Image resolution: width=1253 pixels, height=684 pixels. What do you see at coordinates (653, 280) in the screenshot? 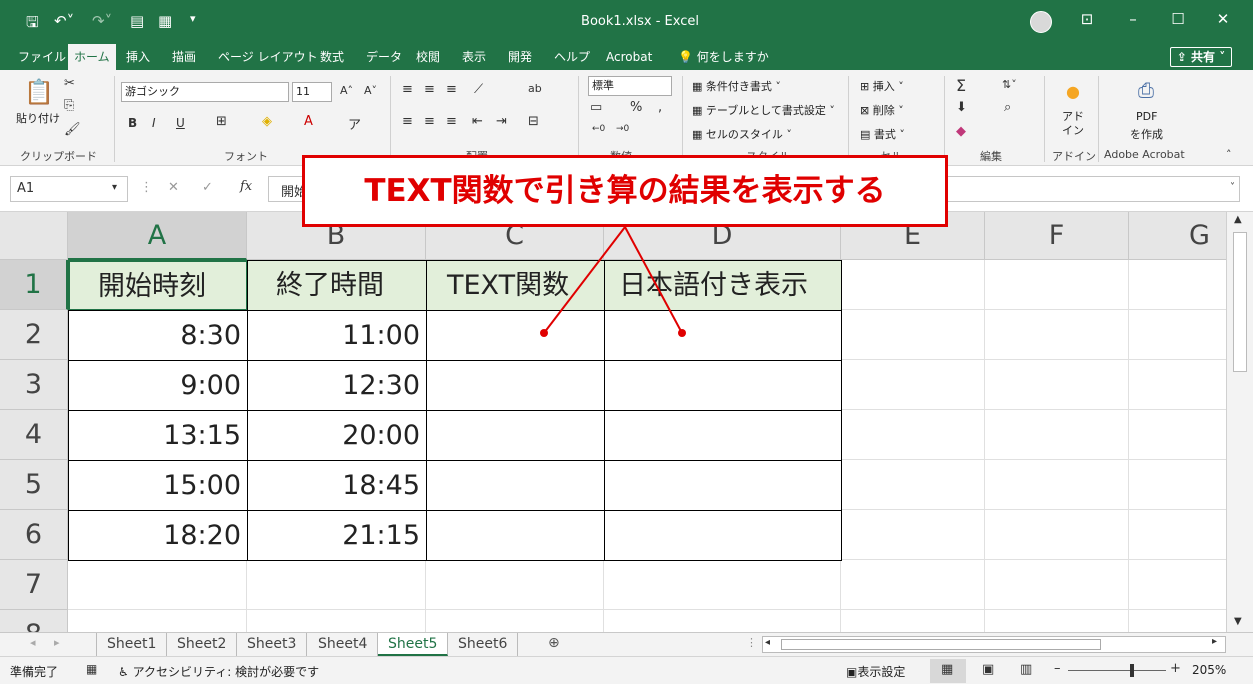
I see `arrow-to-d2` at bounding box center [653, 280].